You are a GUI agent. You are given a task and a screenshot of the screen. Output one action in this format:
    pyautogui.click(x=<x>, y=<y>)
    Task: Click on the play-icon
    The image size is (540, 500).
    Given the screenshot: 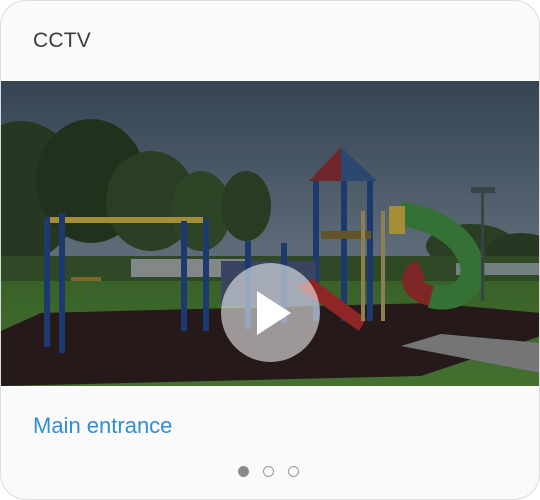 What is the action you would take?
    pyautogui.click(x=274, y=313)
    